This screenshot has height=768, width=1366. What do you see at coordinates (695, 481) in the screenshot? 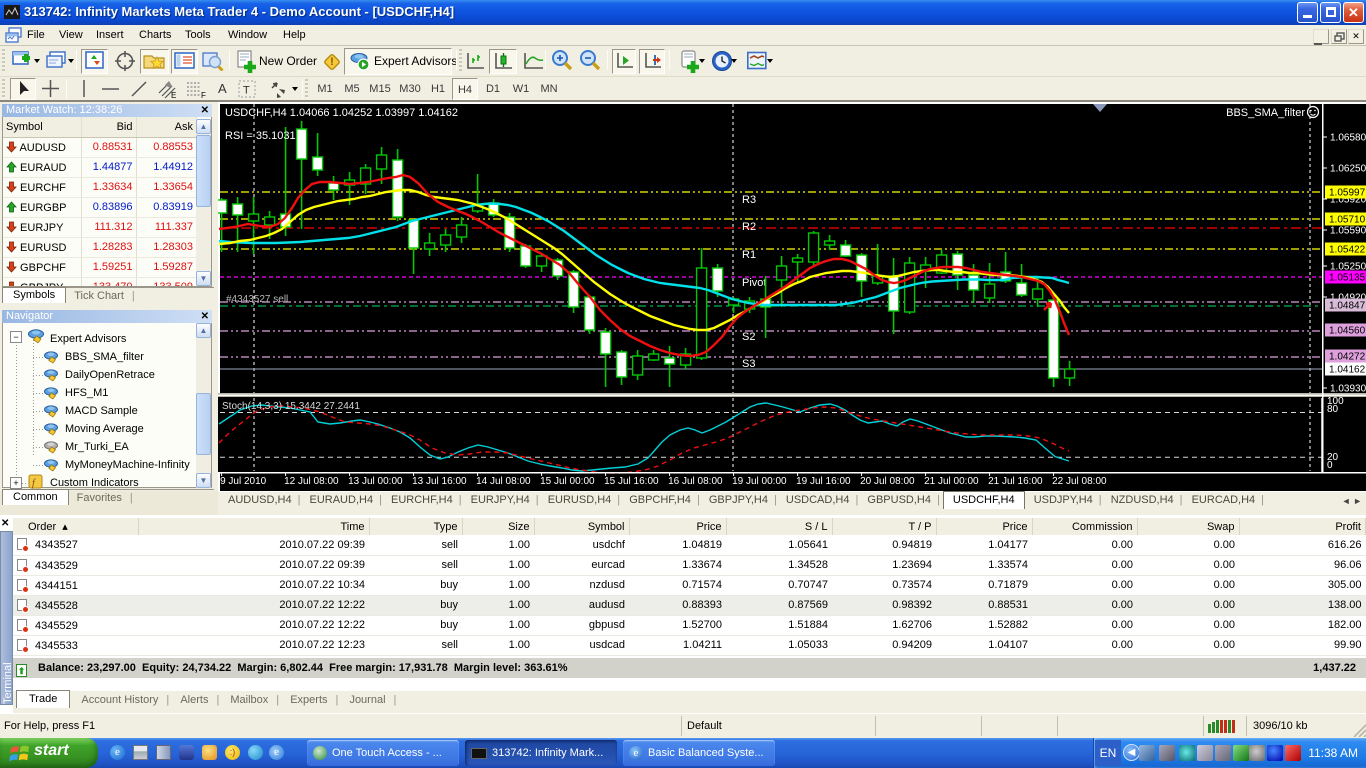
I see `svg-text: 16 Jul 08:00` at bounding box center [695, 481].